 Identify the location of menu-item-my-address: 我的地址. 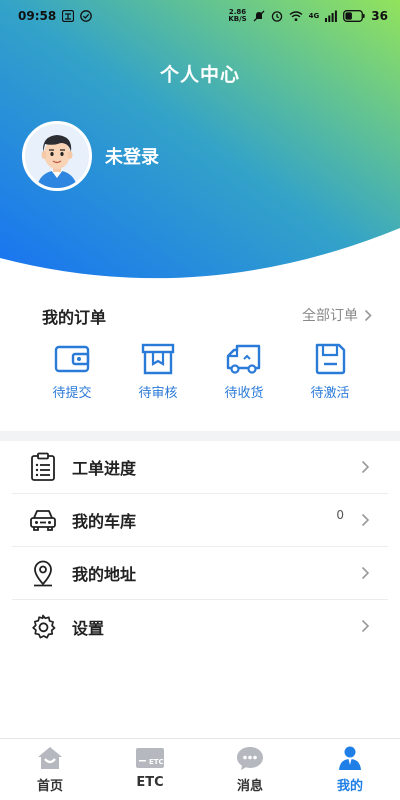
(200, 573).